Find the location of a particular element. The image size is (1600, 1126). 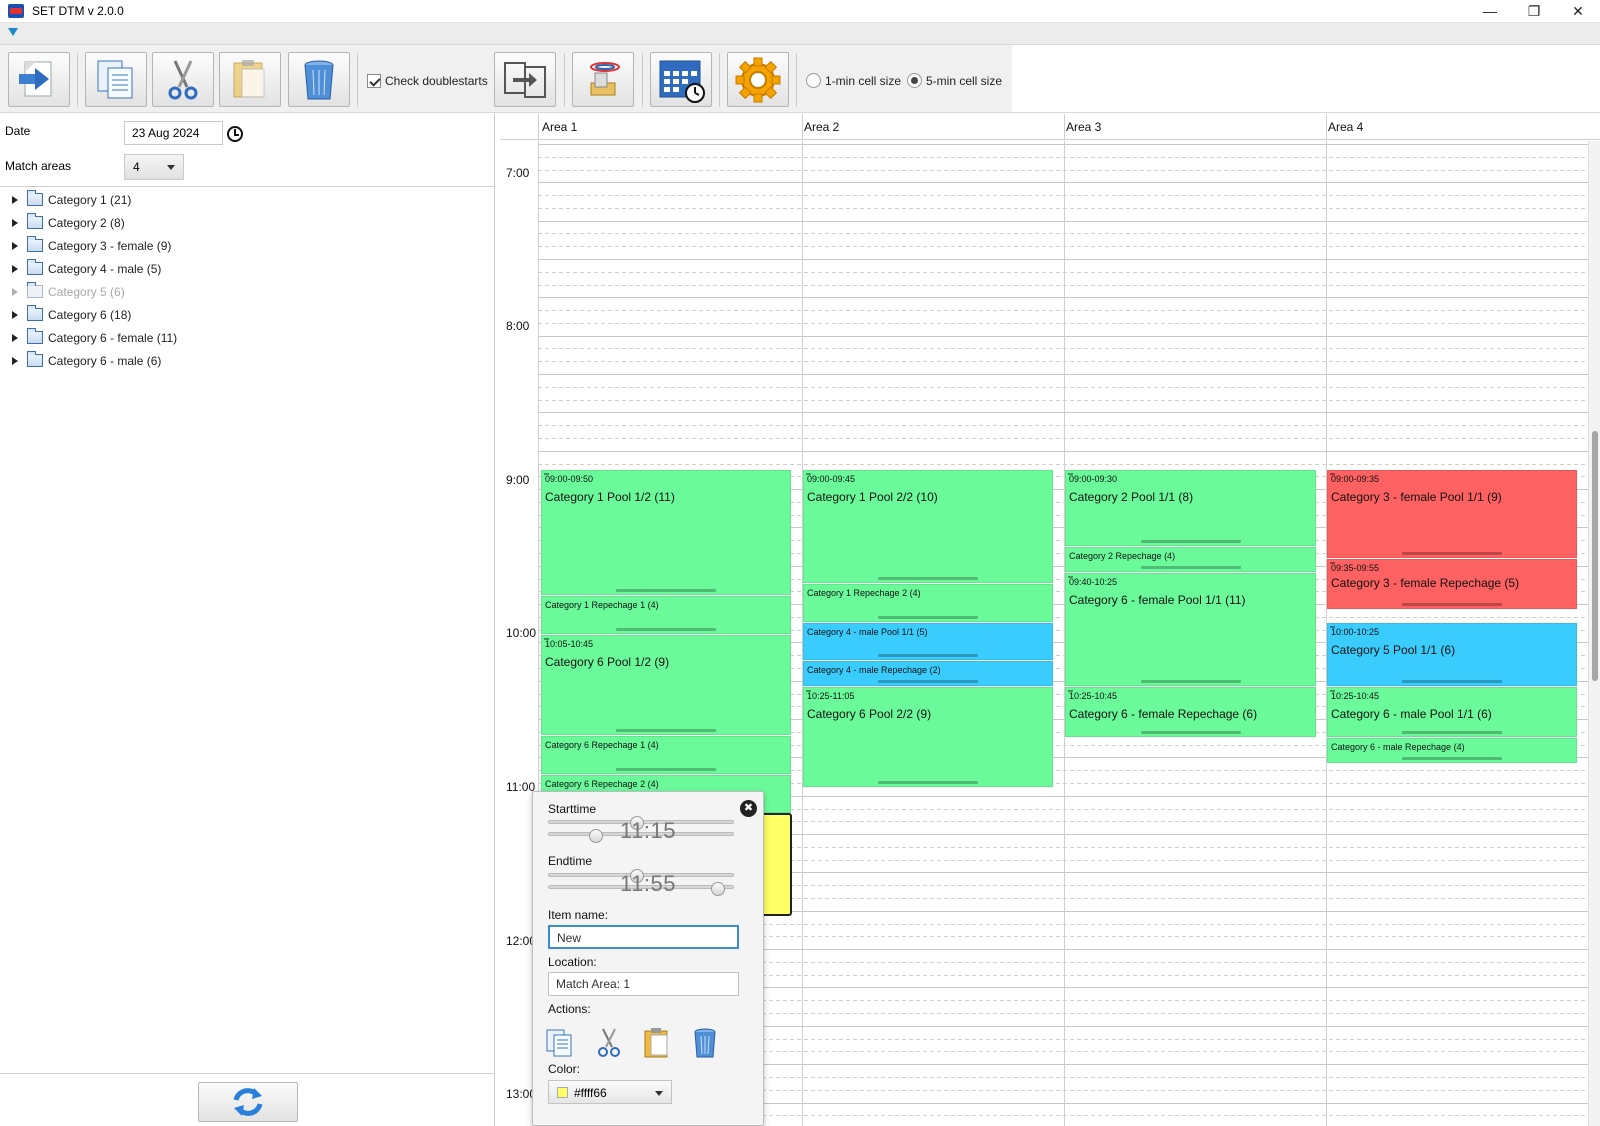

date-label: Date is located at coordinates (18, 131).